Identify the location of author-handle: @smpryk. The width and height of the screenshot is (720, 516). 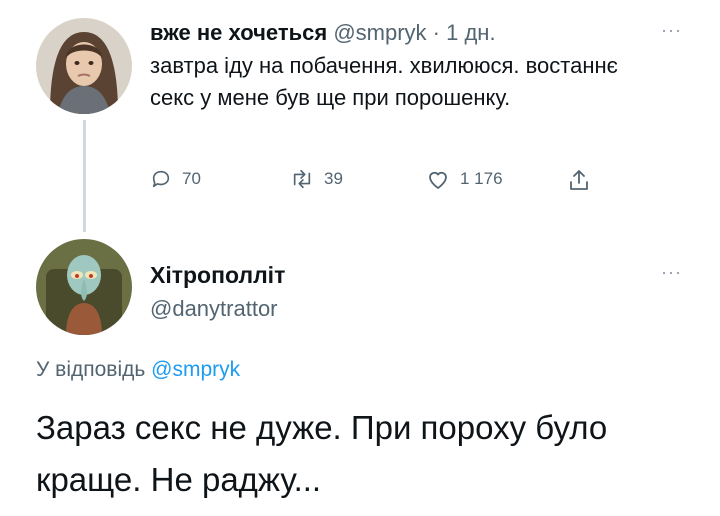
(379, 32).